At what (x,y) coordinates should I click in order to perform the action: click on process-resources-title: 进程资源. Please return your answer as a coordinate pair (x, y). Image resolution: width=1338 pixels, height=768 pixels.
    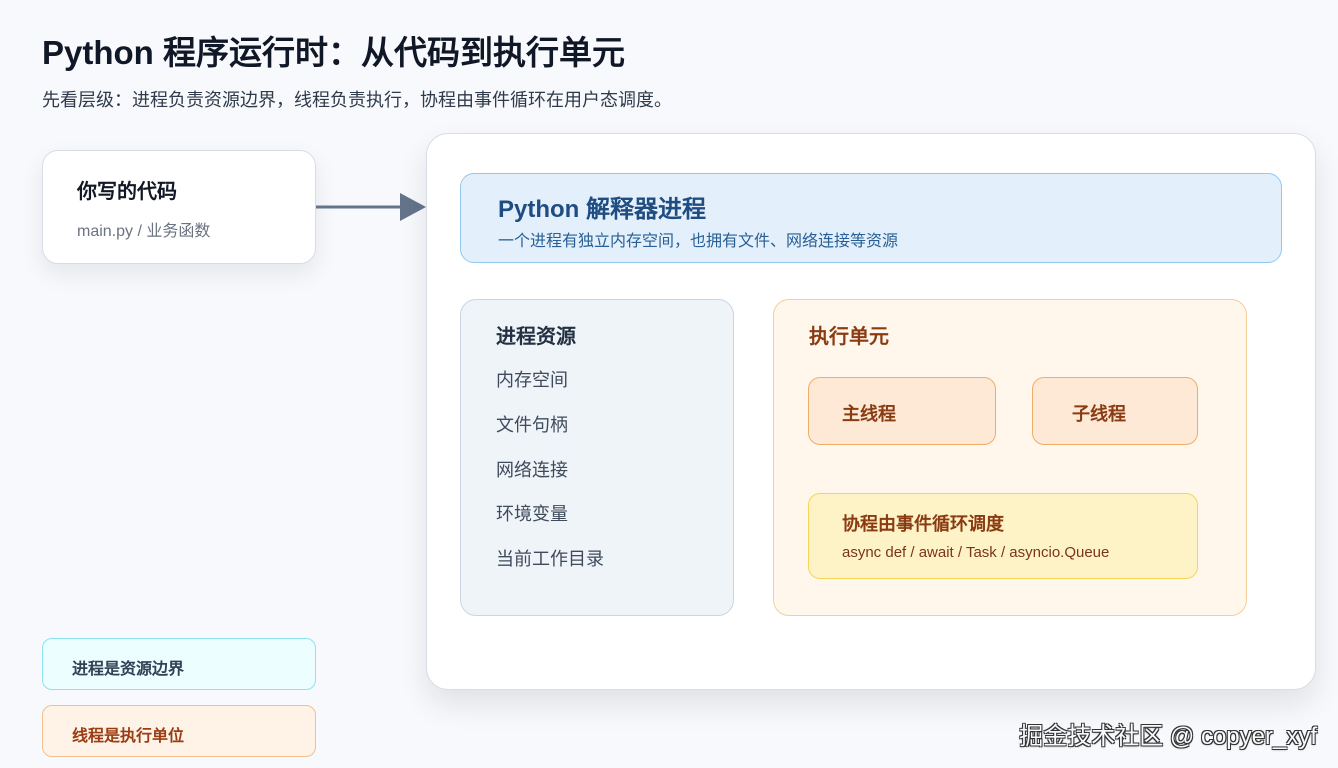
    Looking at the image, I should click on (536, 337).